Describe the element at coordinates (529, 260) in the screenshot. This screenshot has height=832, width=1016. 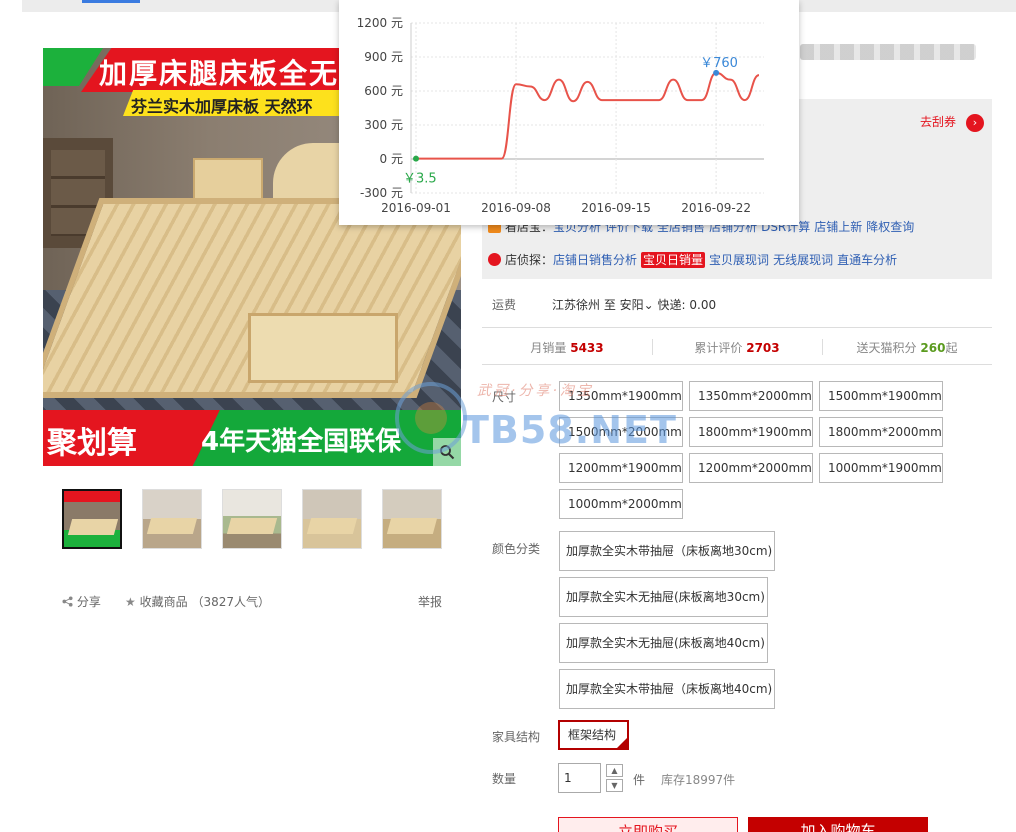
I see `tool-row2-prefix: 店侦探：` at that location.